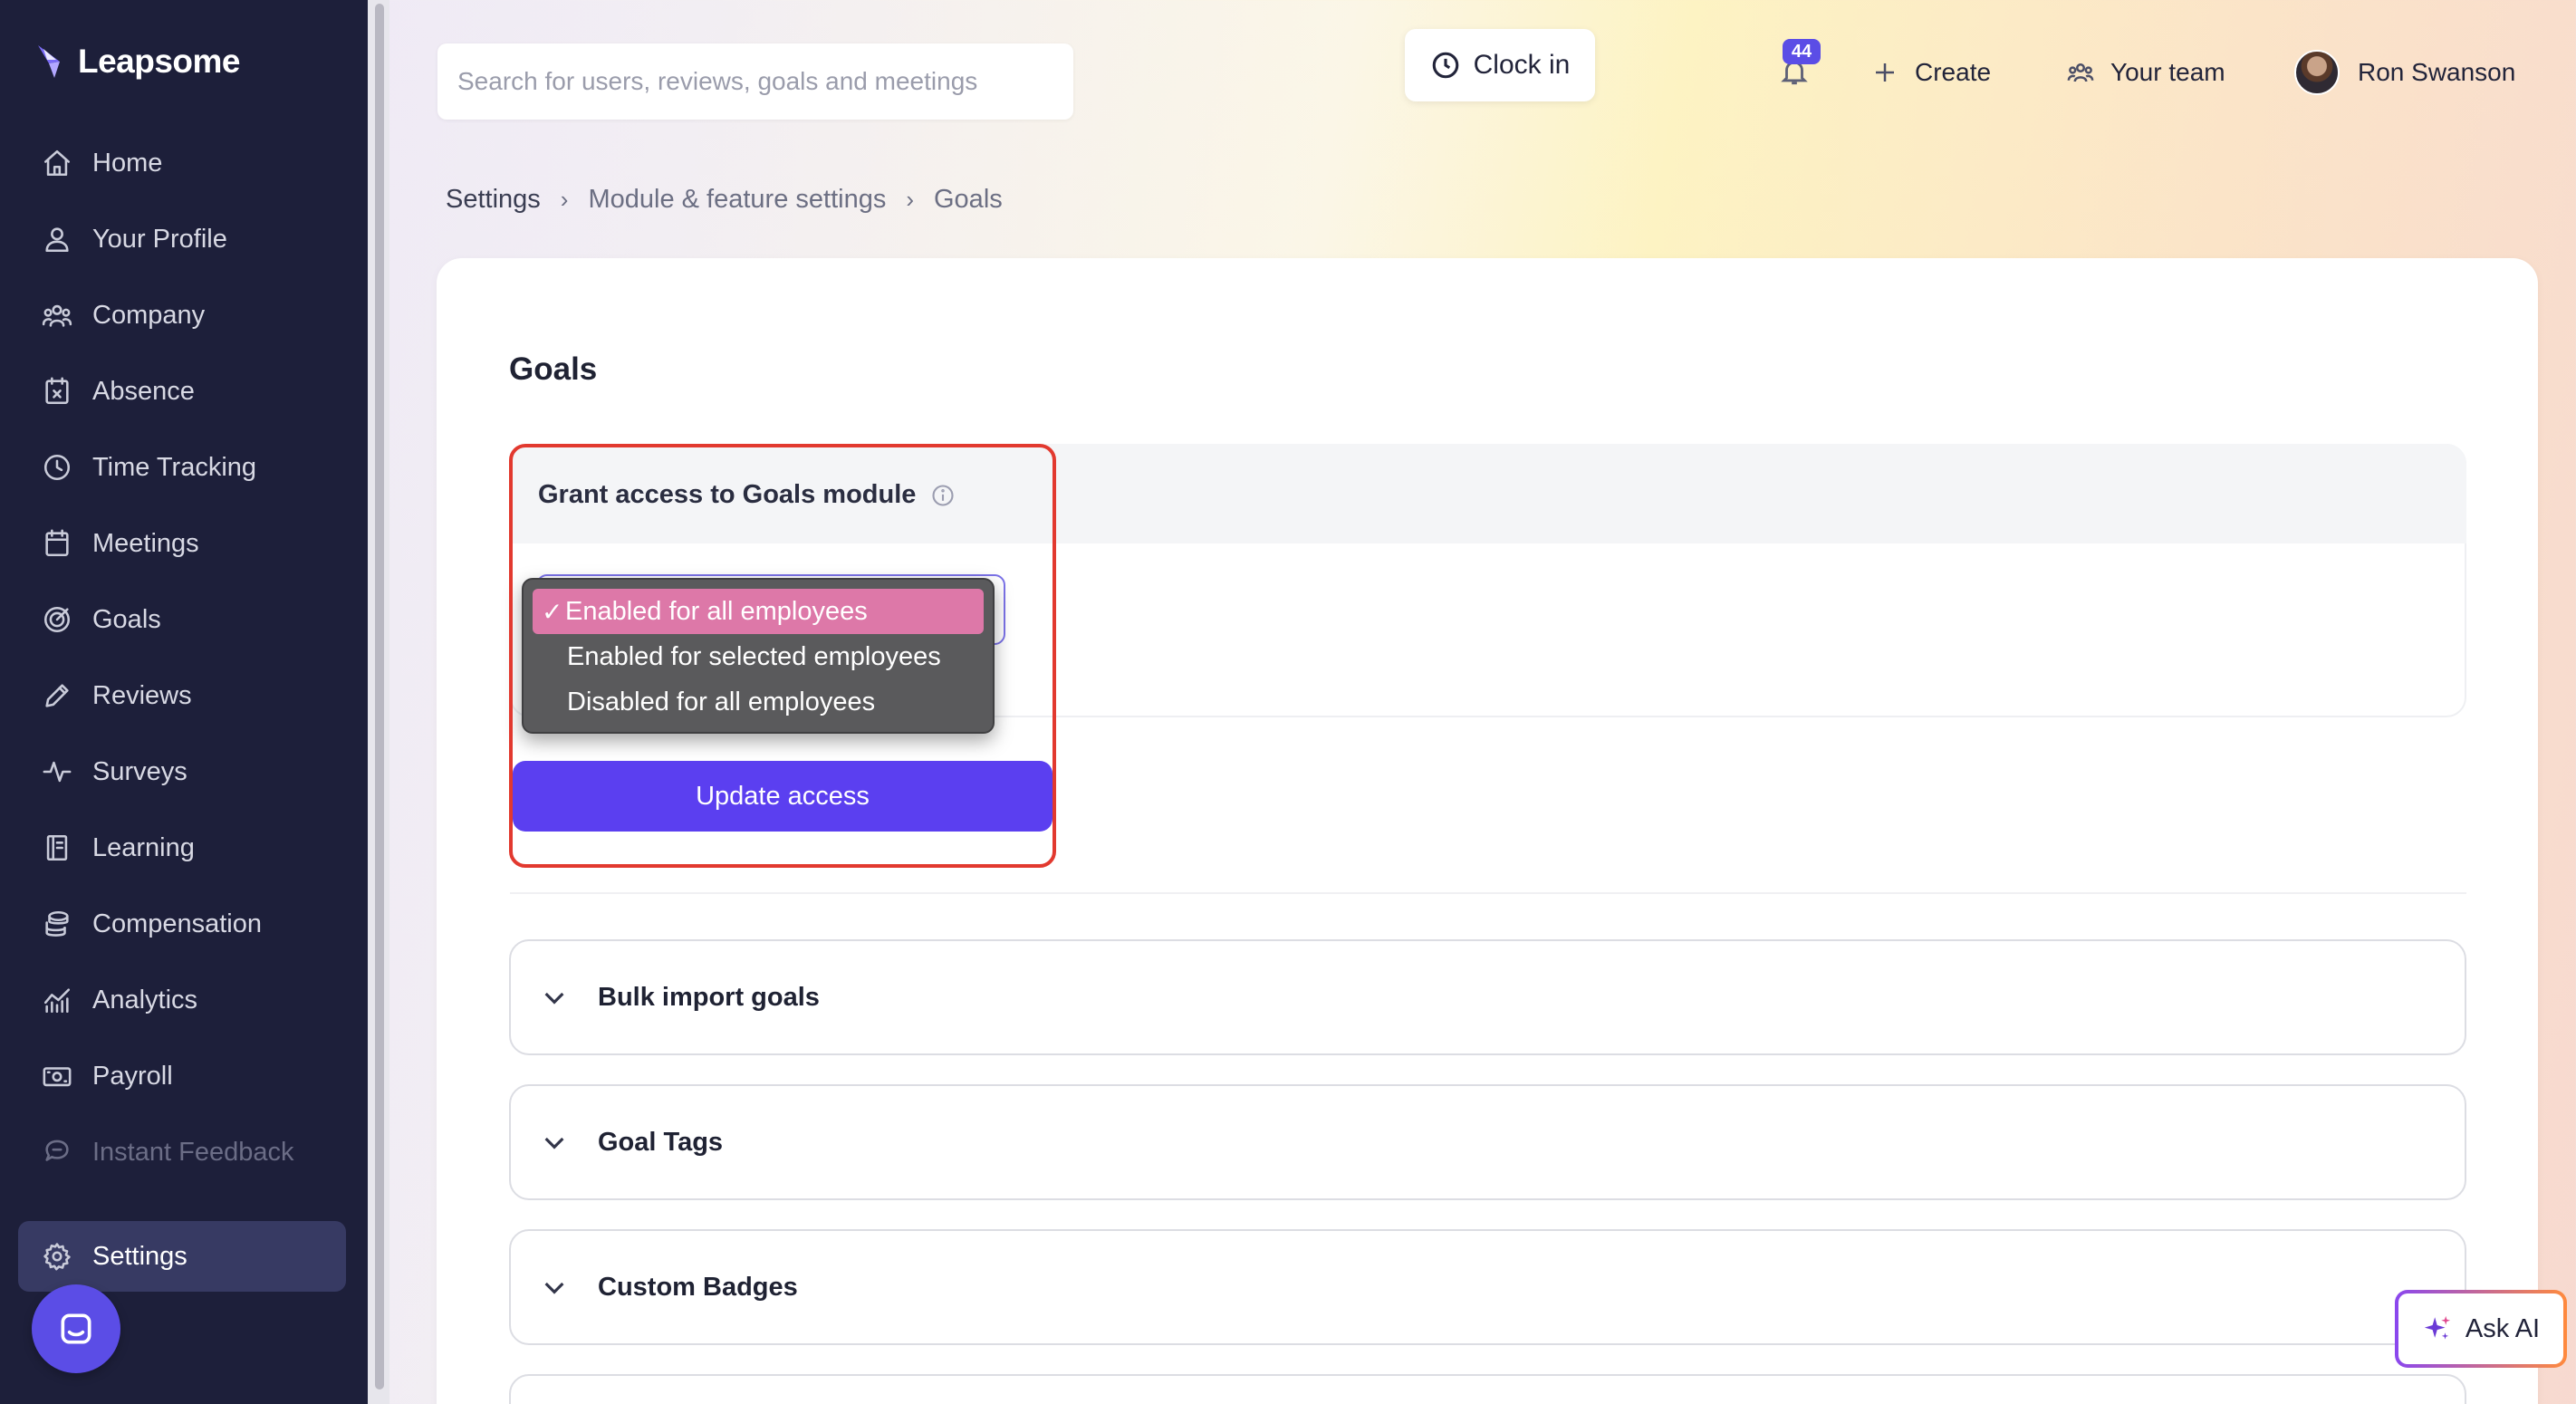  What do you see at coordinates (2080, 72) in the screenshot?
I see `team-icon` at bounding box center [2080, 72].